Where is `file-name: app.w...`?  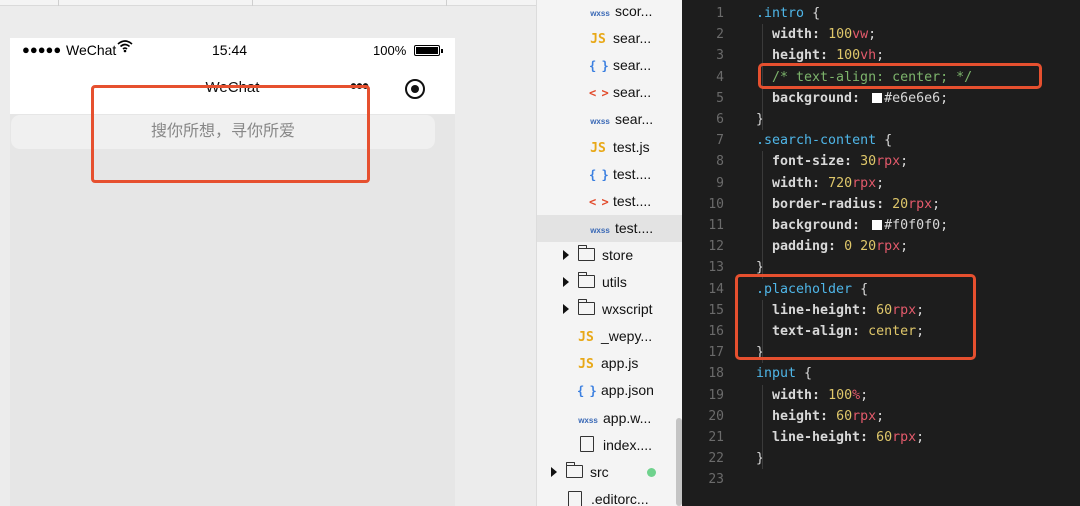 file-name: app.w... is located at coordinates (627, 417).